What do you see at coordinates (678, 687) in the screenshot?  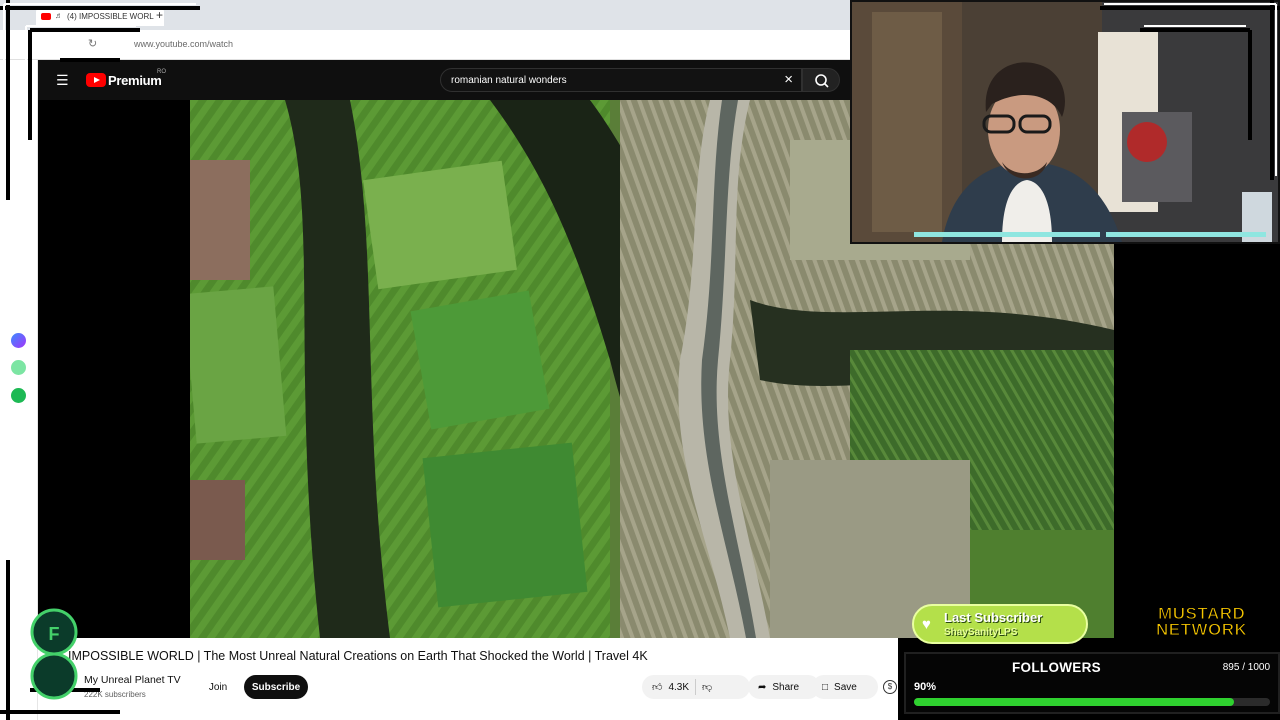 I see `like-count: 4.3K` at bounding box center [678, 687].